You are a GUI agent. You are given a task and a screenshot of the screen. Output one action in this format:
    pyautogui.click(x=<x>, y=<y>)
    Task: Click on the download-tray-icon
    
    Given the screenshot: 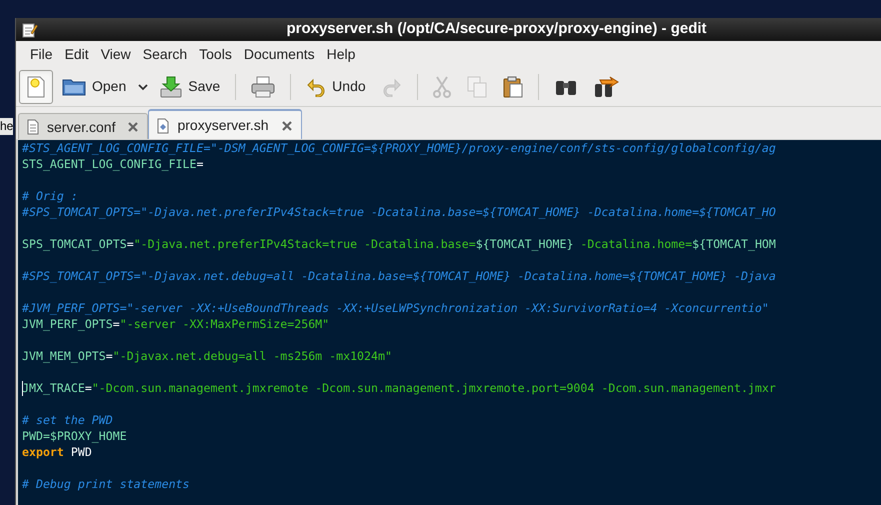 What is the action you would take?
    pyautogui.click(x=171, y=87)
    